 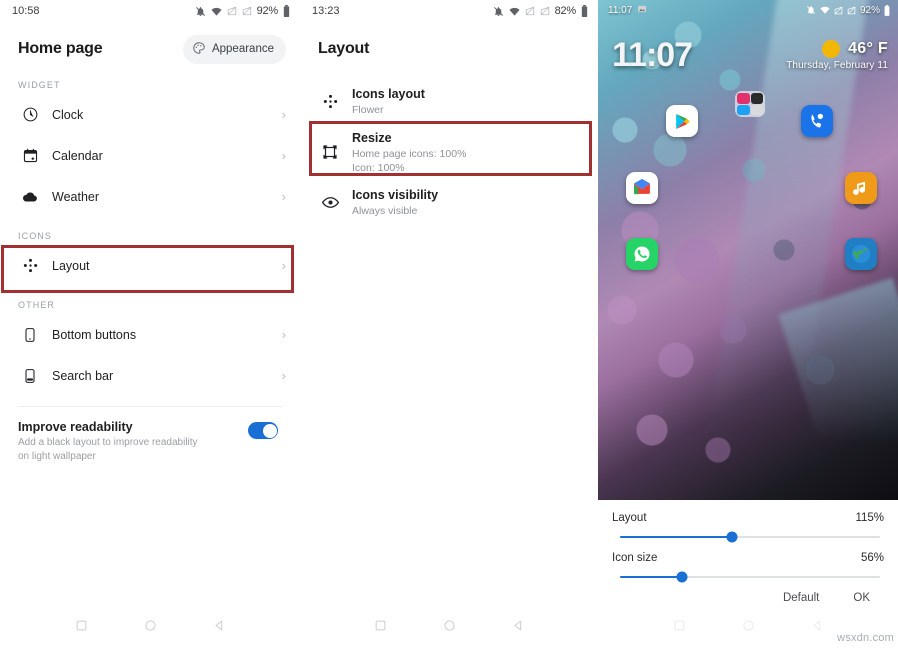 What do you see at coordinates (635, 558) in the screenshot?
I see `slider-iconsize-label: Icon size` at bounding box center [635, 558].